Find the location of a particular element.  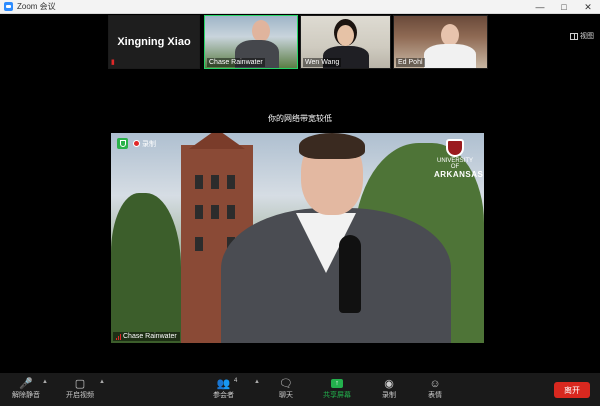

reactions-label: 表情 is located at coordinates (435, 395).